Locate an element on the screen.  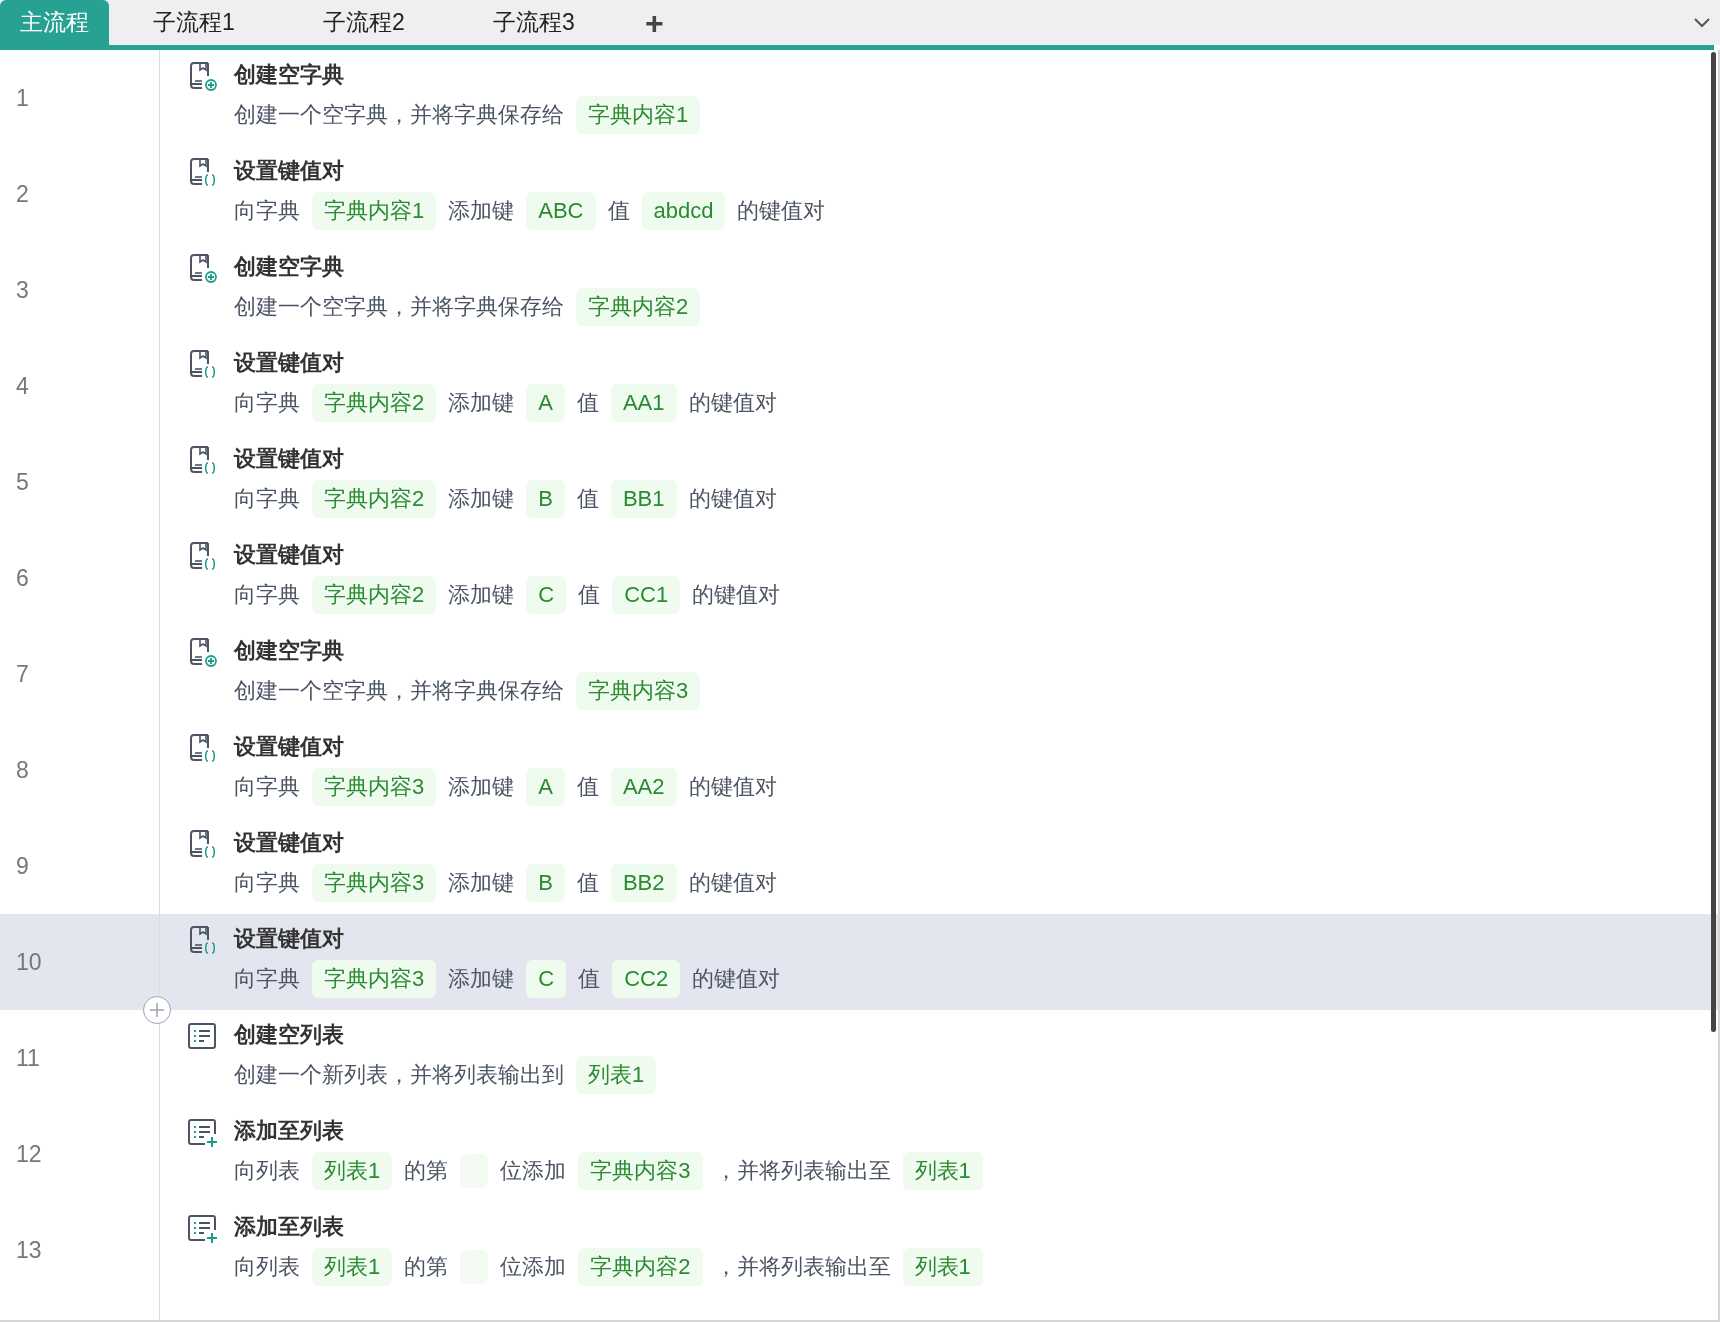
tab: 子流程2 is located at coordinates (364, 22).